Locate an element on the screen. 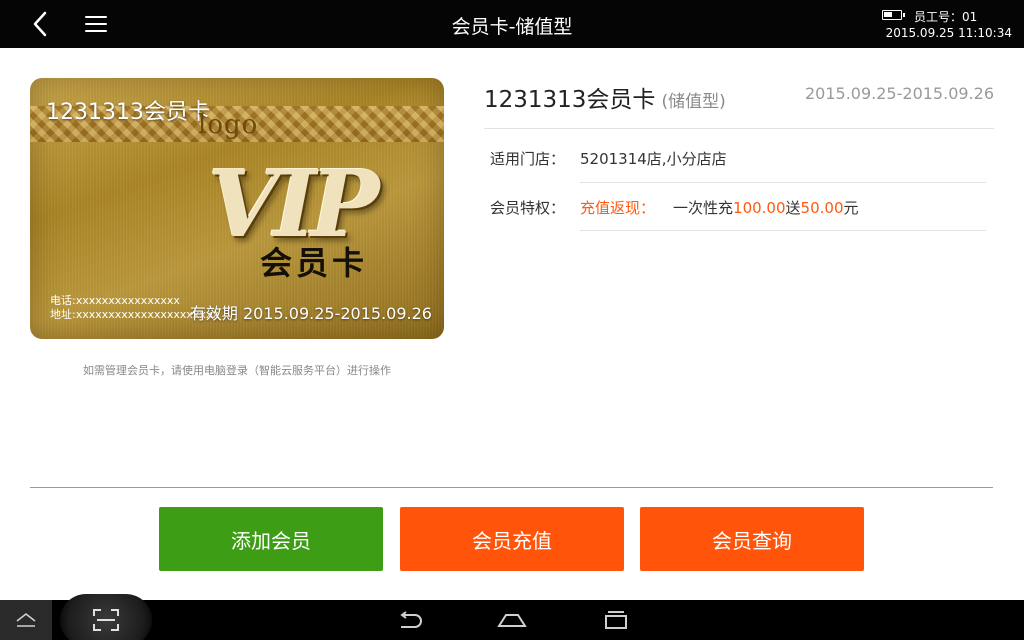 The image size is (1024, 640). privilege-type: 充值返现： is located at coordinates (618, 208).